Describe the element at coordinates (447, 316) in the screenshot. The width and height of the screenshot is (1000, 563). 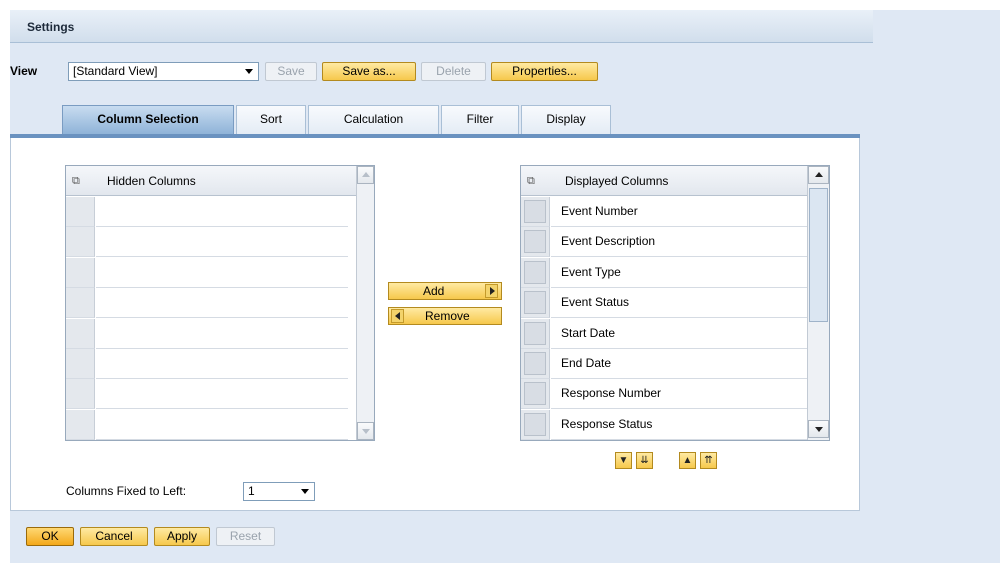
I see `remove-button-label: Remove` at that location.